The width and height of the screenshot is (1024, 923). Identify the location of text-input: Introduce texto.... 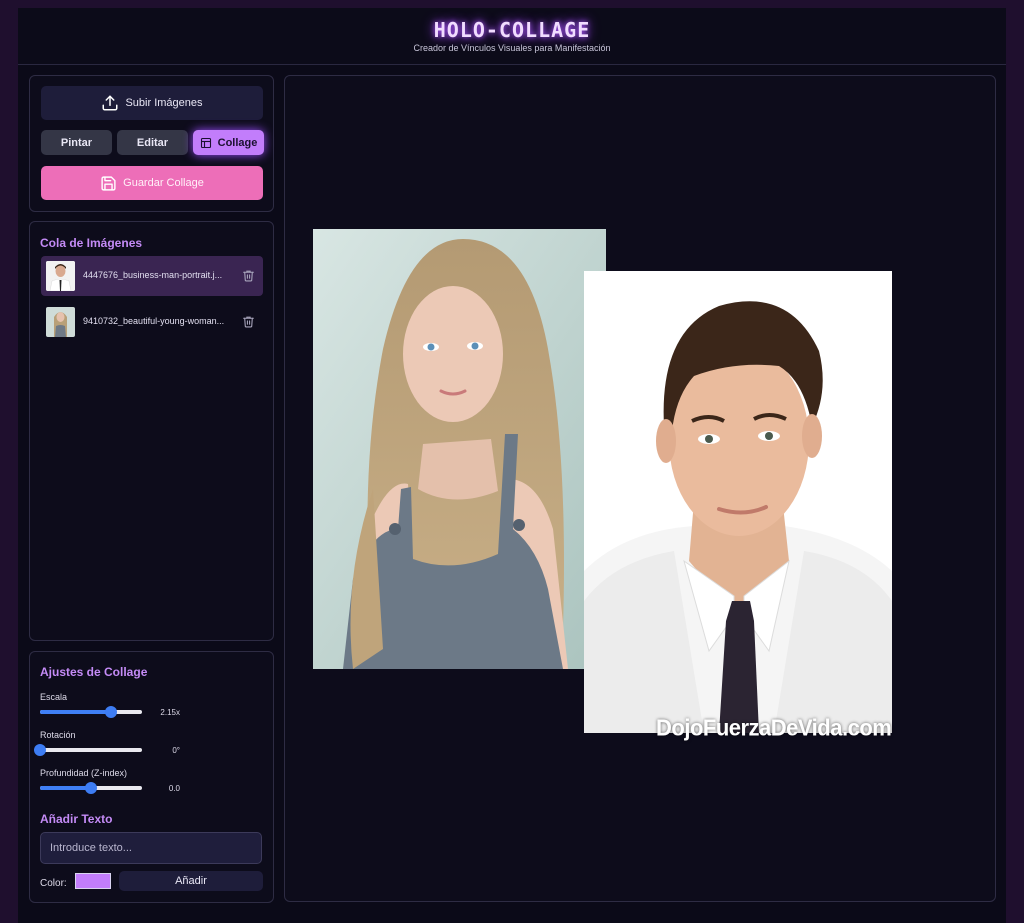
(151, 848).